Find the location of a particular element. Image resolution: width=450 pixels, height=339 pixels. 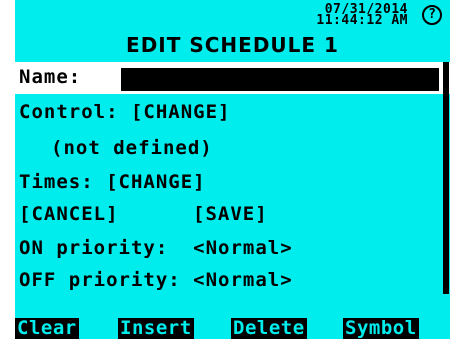

control-change-button: Control: [CHANGE] is located at coordinates (124, 112).